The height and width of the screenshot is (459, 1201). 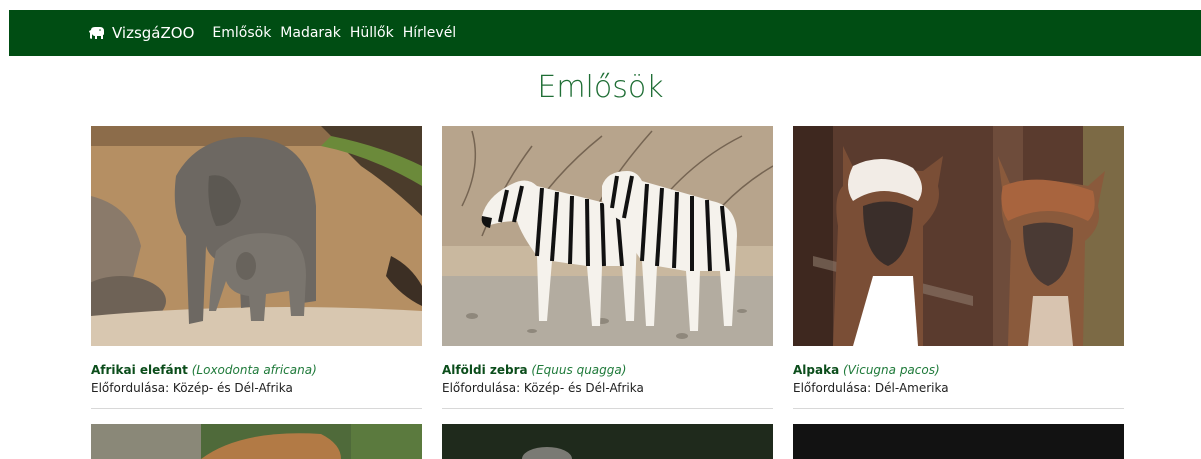 What do you see at coordinates (429, 33) in the screenshot?
I see `nav-link-hirlevel: Hírlevél` at bounding box center [429, 33].